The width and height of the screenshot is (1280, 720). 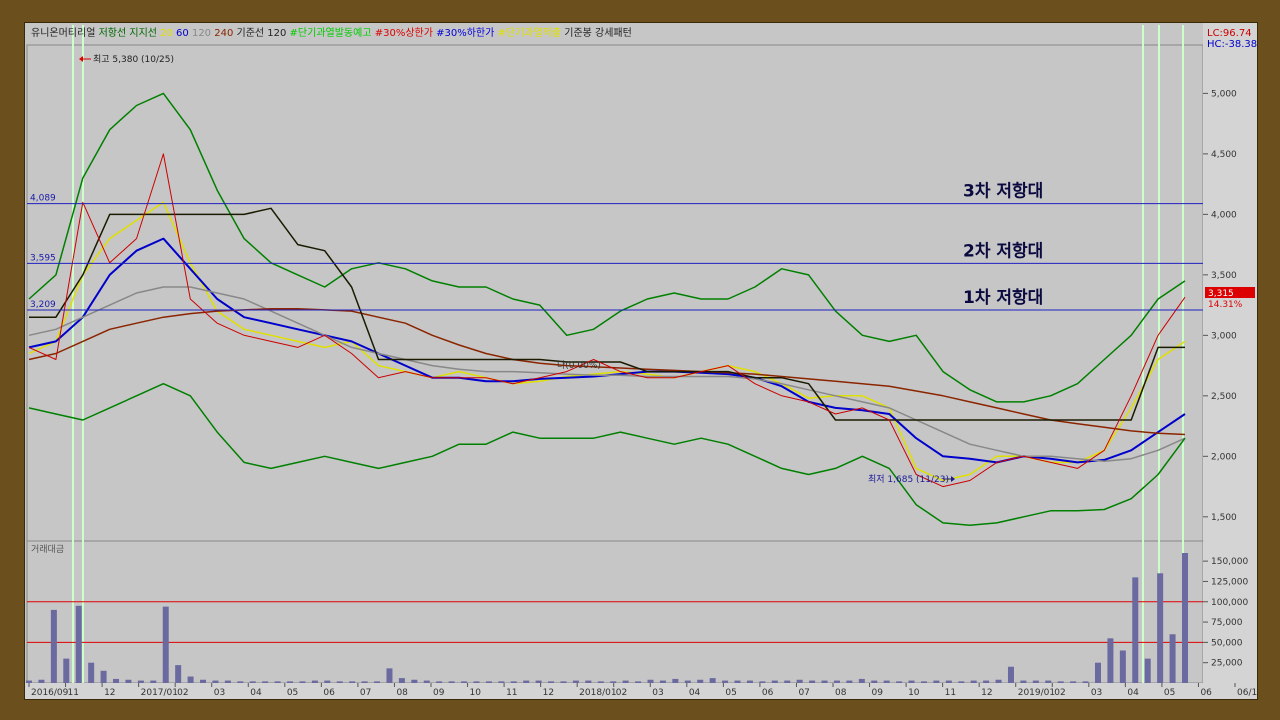 I want to click on x-tick-label: 09, so click(x=878, y=693).